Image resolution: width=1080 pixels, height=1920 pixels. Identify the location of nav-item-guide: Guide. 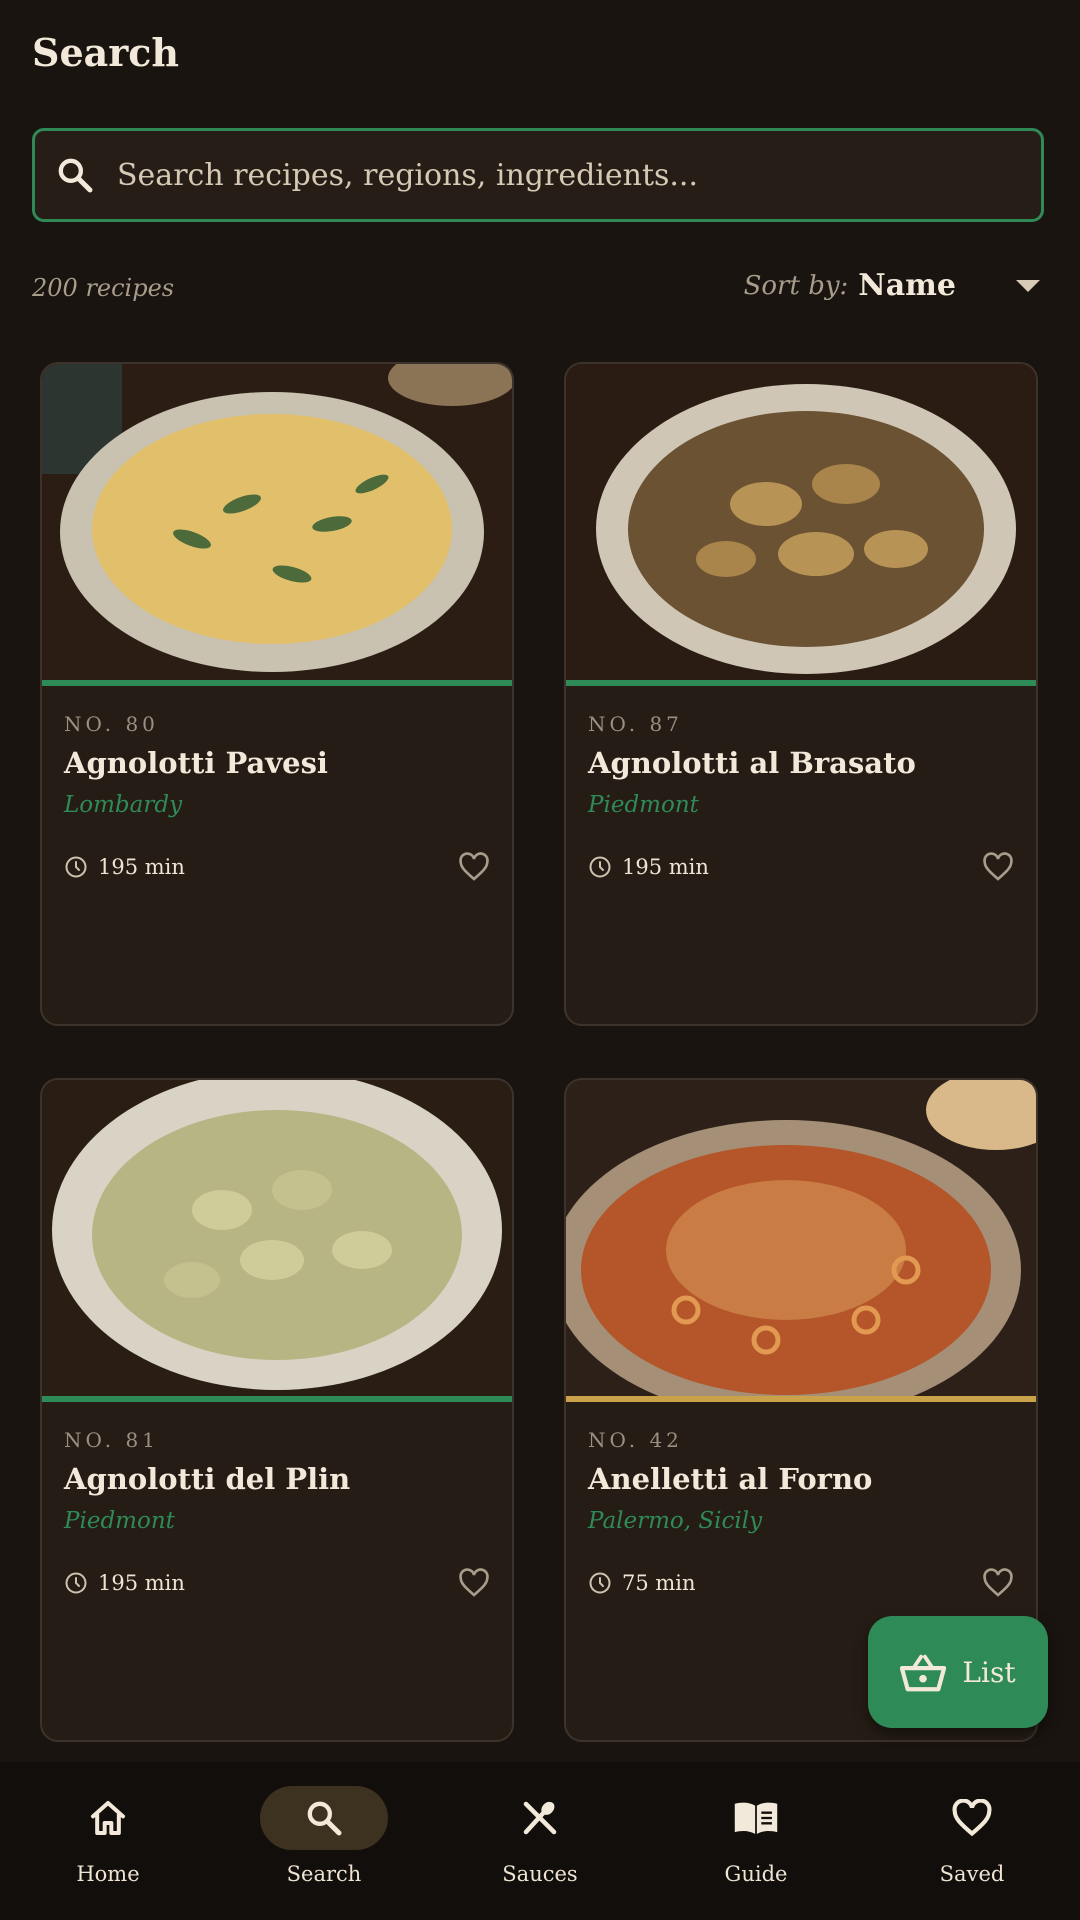
(756, 1846).